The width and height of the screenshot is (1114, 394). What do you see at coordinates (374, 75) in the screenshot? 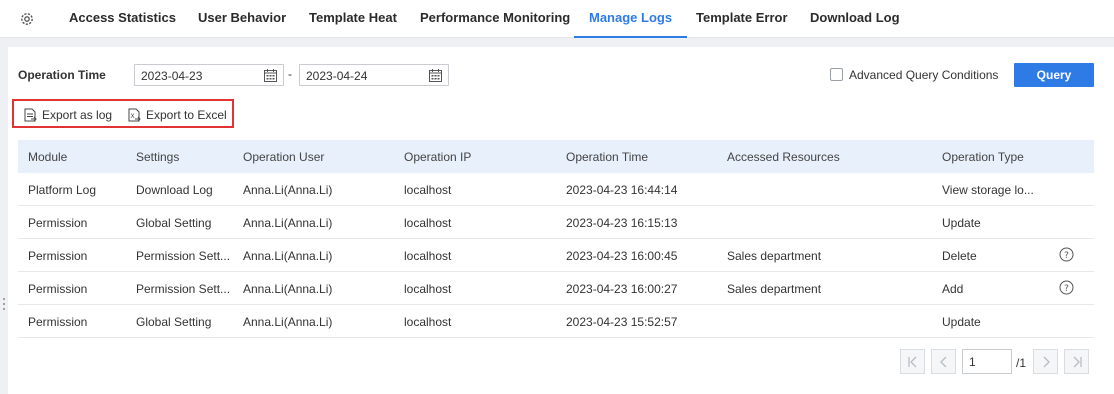
I see `end-date-field: 2023-04-24` at bounding box center [374, 75].